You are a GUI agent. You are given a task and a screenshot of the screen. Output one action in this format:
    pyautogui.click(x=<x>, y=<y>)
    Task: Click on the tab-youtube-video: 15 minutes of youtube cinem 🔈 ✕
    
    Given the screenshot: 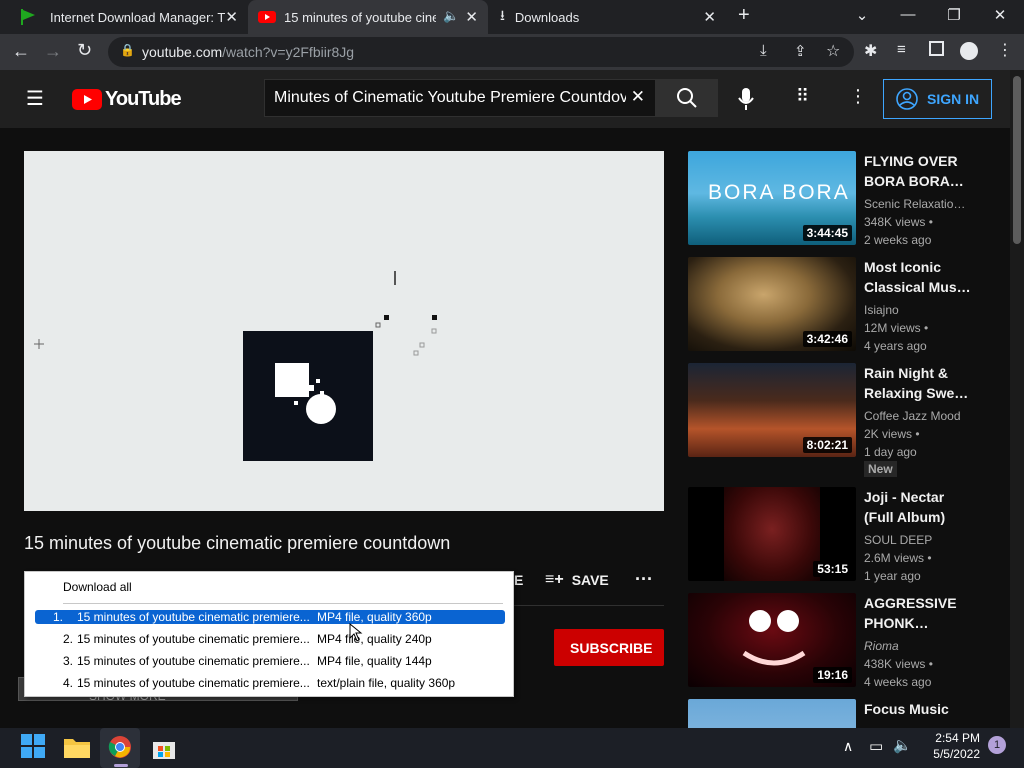 What is the action you would take?
    pyautogui.click(x=368, y=17)
    